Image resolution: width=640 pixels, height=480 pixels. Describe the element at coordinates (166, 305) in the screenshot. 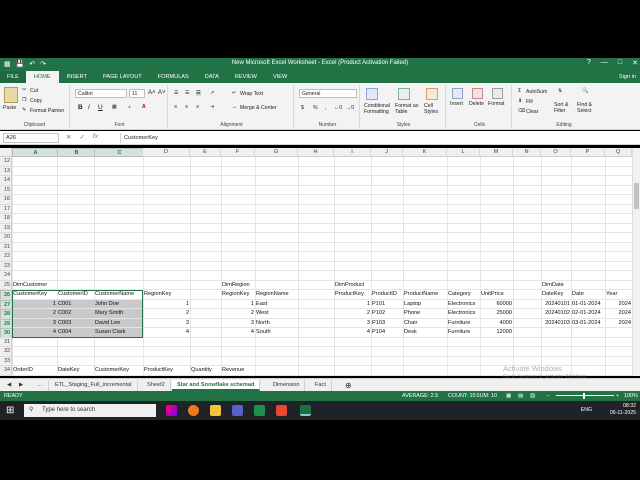

I see `cell-d27: 1` at that location.